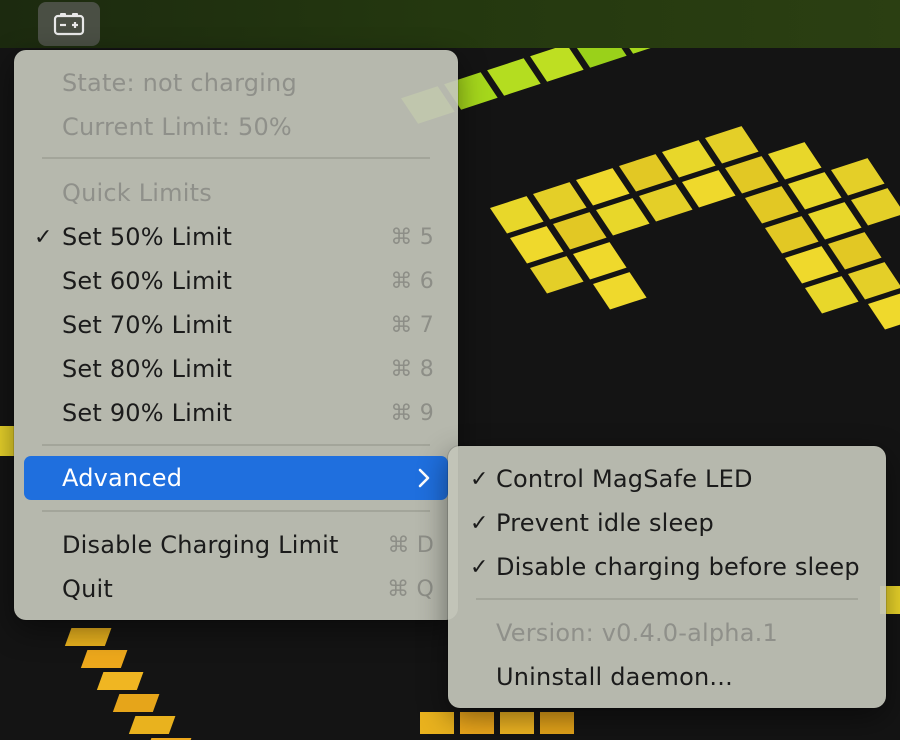 This screenshot has height=740, width=900. What do you see at coordinates (410, 545) in the screenshot?
I see `keyboard-shortcut: ⌘ D` at bounding box center [410, 545].